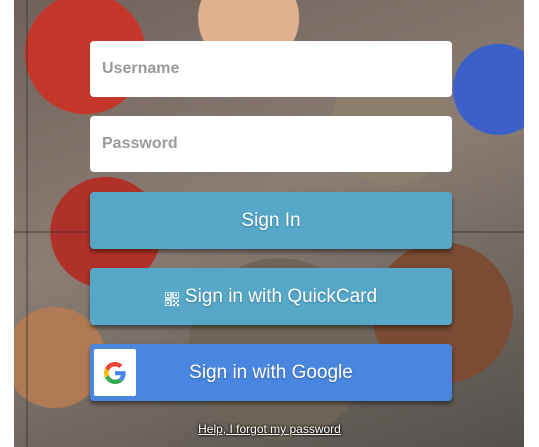 This screenshot has height=447, width=539. I want to click on google-label: Sign in with Google, so click(271, 372).